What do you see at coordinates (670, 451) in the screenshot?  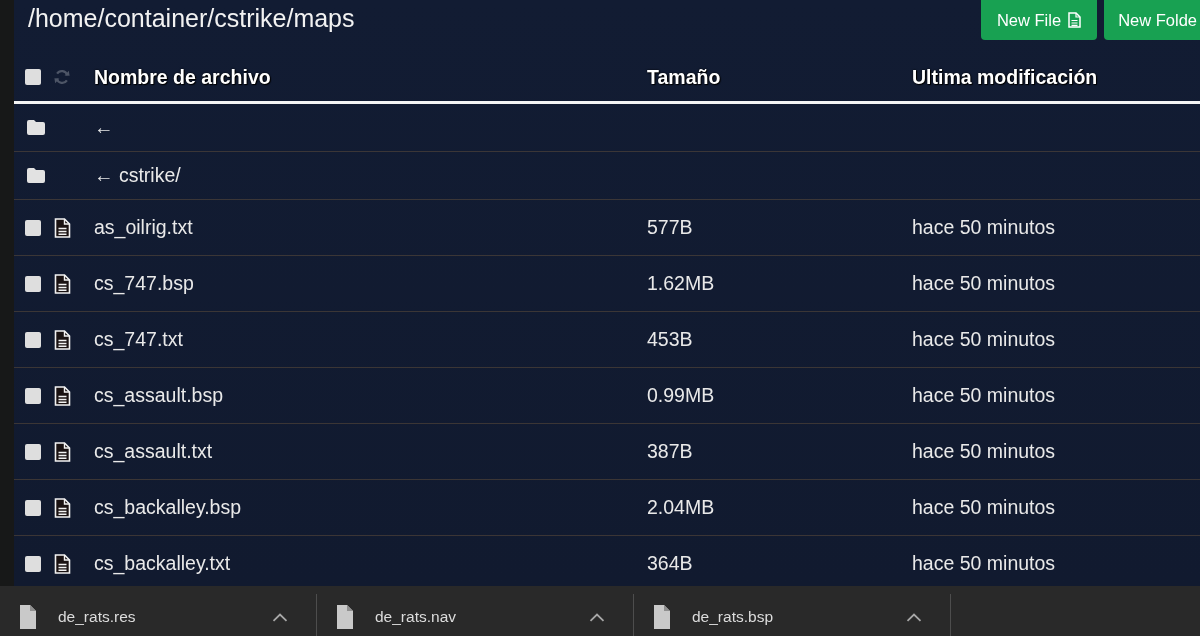 I see `file-size: 387B` at bounding box center [670, 451].